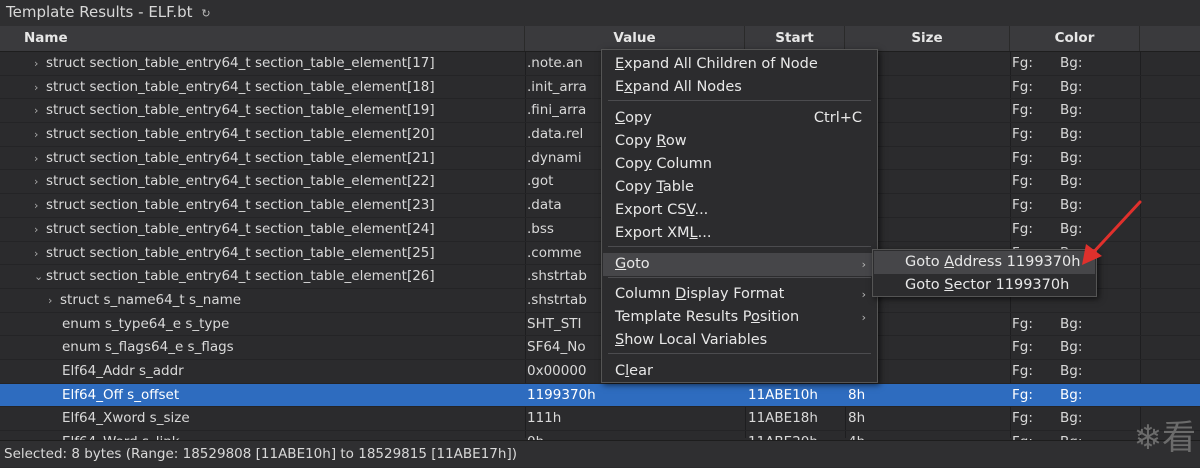 This screenshot has height=468, width=1200. I want to click on column-header-color: Color, so click(1075, 38).